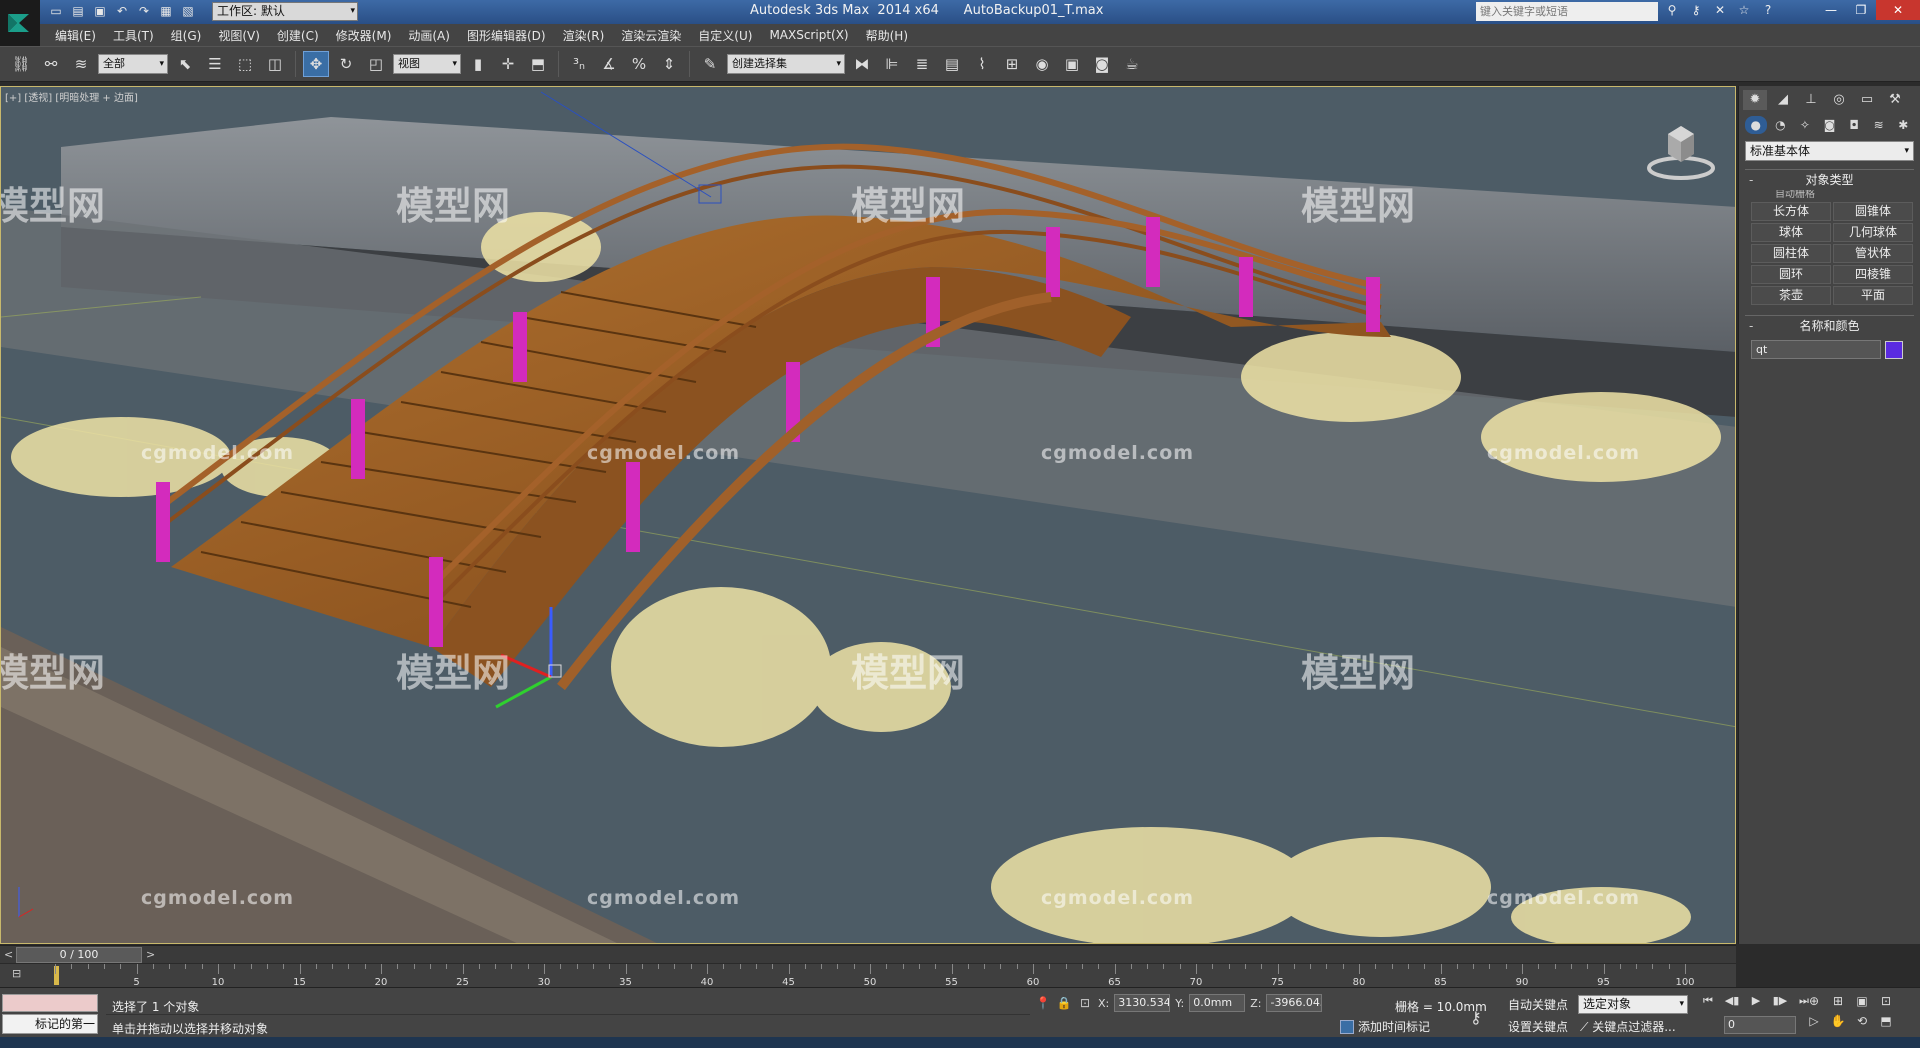 The width and height of the screenshot is (1920, 1048). Describe the element at coordinates (1898, 10) in the screenshot. I see `close-button: ✕` at that location.